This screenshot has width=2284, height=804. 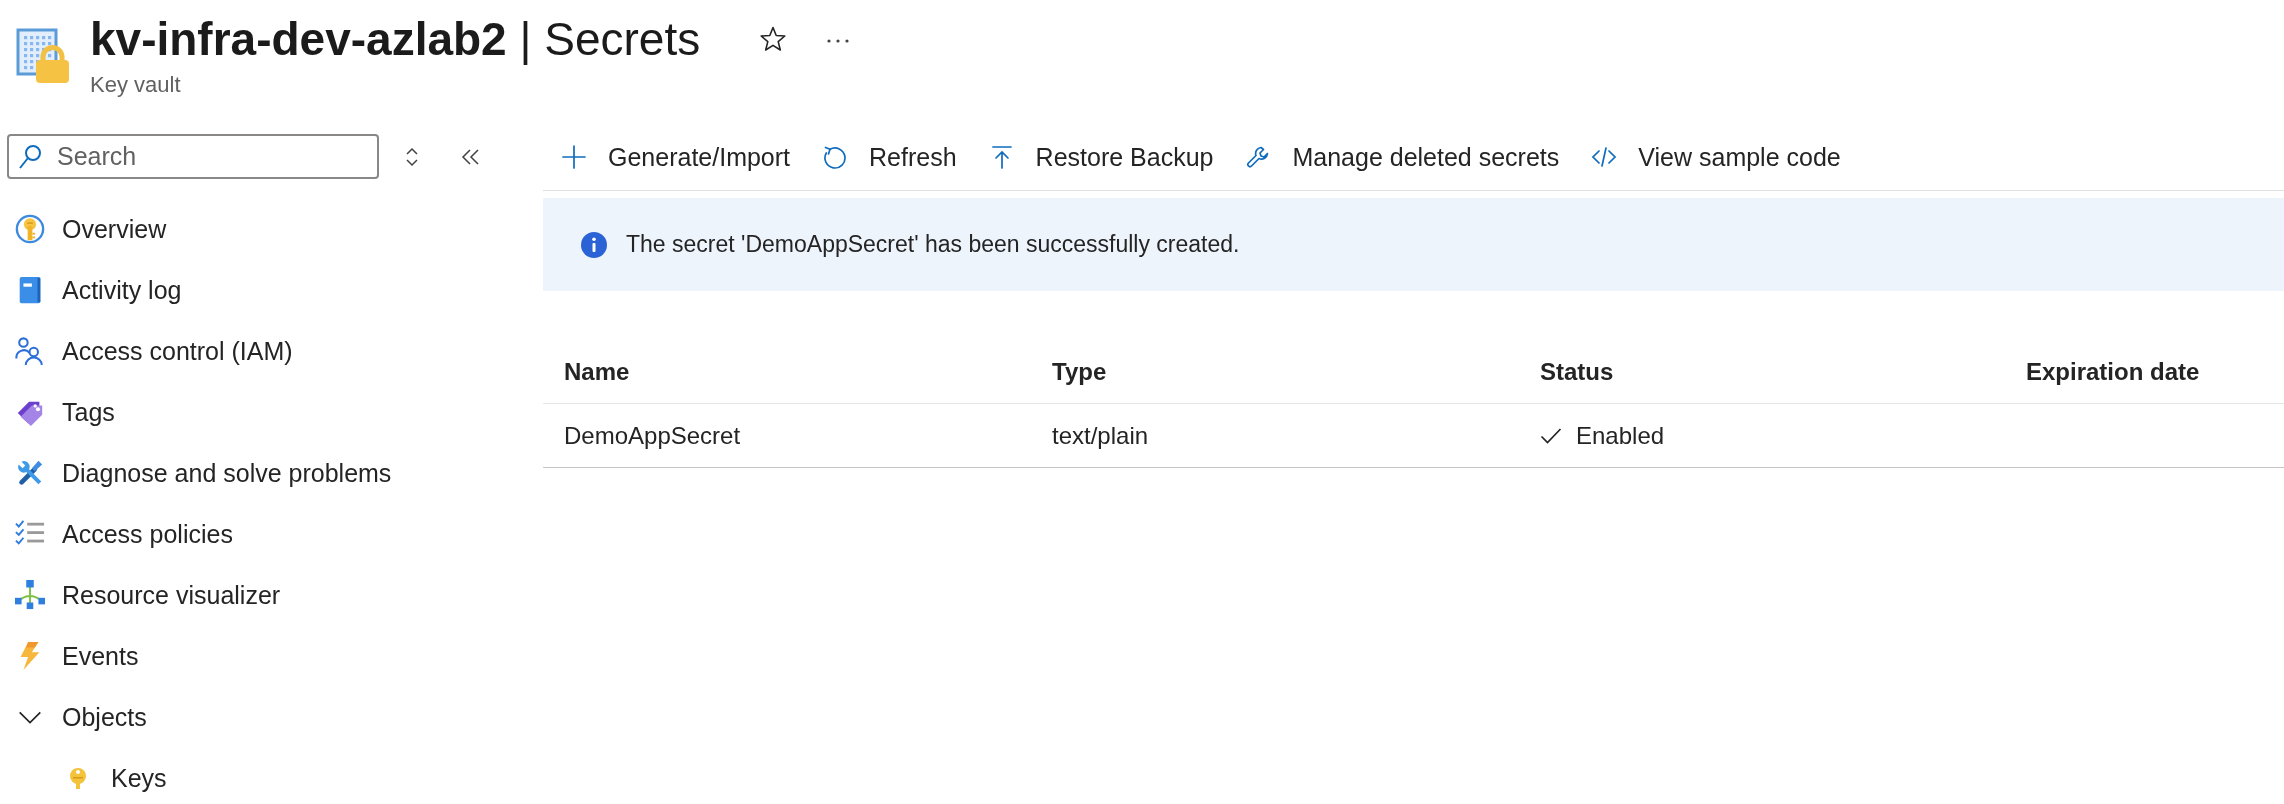 I want to click on table-cell: DemoAppSecret, so click(x=652, y=435).